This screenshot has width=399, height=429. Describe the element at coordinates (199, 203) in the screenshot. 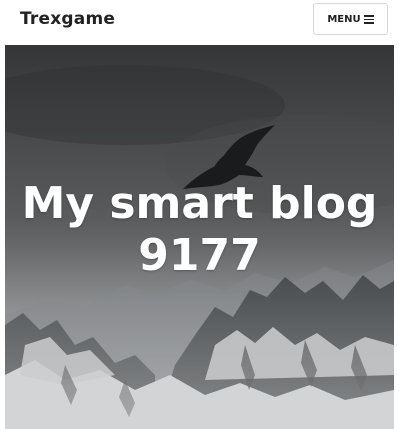

I see `hero-title-line1: My smart blog` at that location.